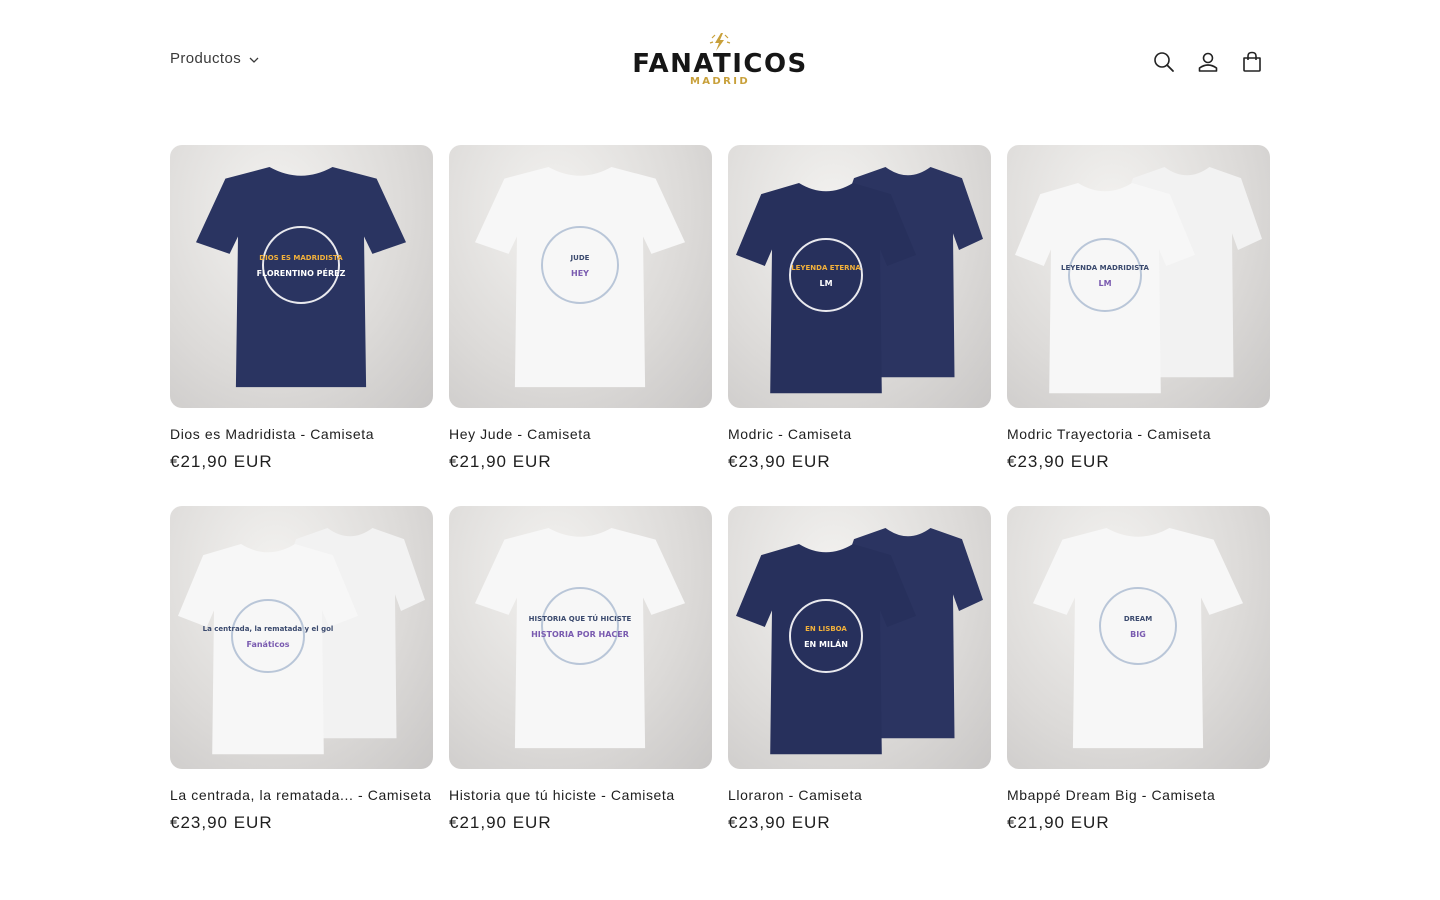 The height and width of the screenshot is (900, 1440). Describe the element at coordinates (1138, 280) in the screenshot. I see `tshirt-illustration: LEYENDA MADRIDISTA LM` at that location.